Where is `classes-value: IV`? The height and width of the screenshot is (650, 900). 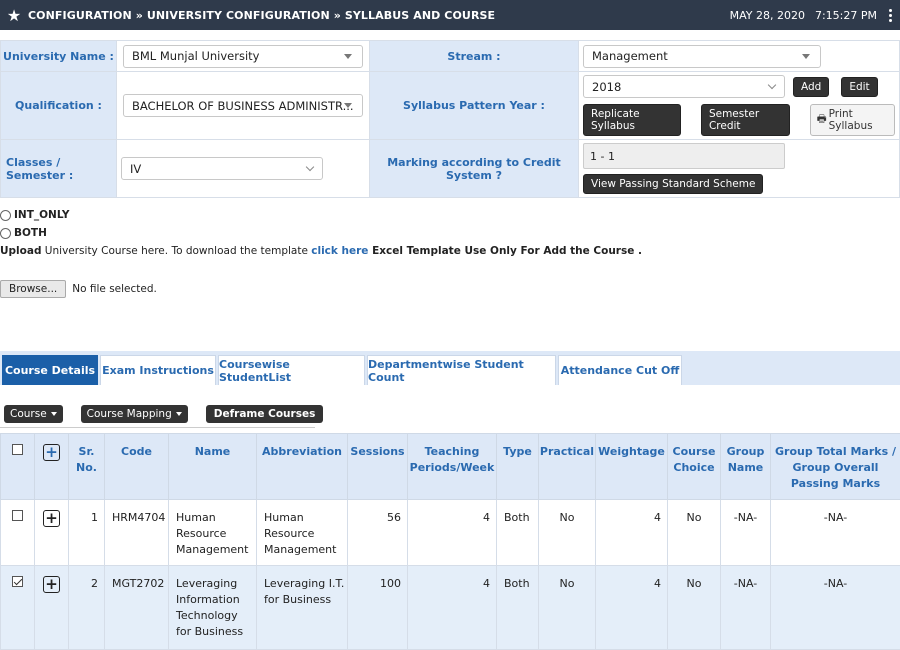
classes-value: IV is located at coordinates (135, 169).